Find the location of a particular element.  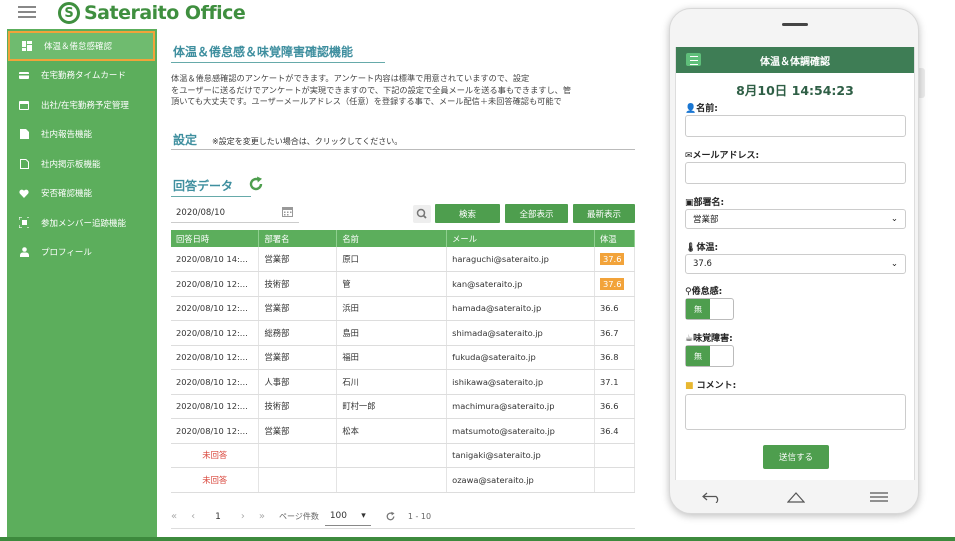

fatigue-toggle: 無 is located at coordinates (709, 309).